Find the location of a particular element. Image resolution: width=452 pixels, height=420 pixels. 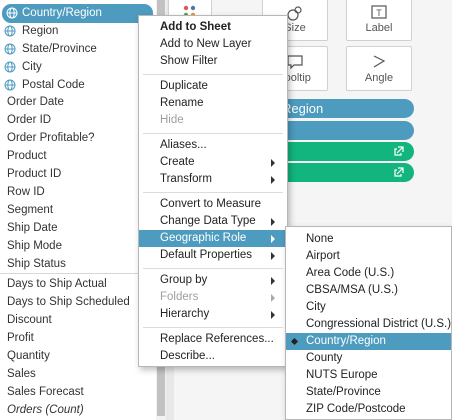

menu-duplicate: Duplicate is located at coordinates (213, 86).